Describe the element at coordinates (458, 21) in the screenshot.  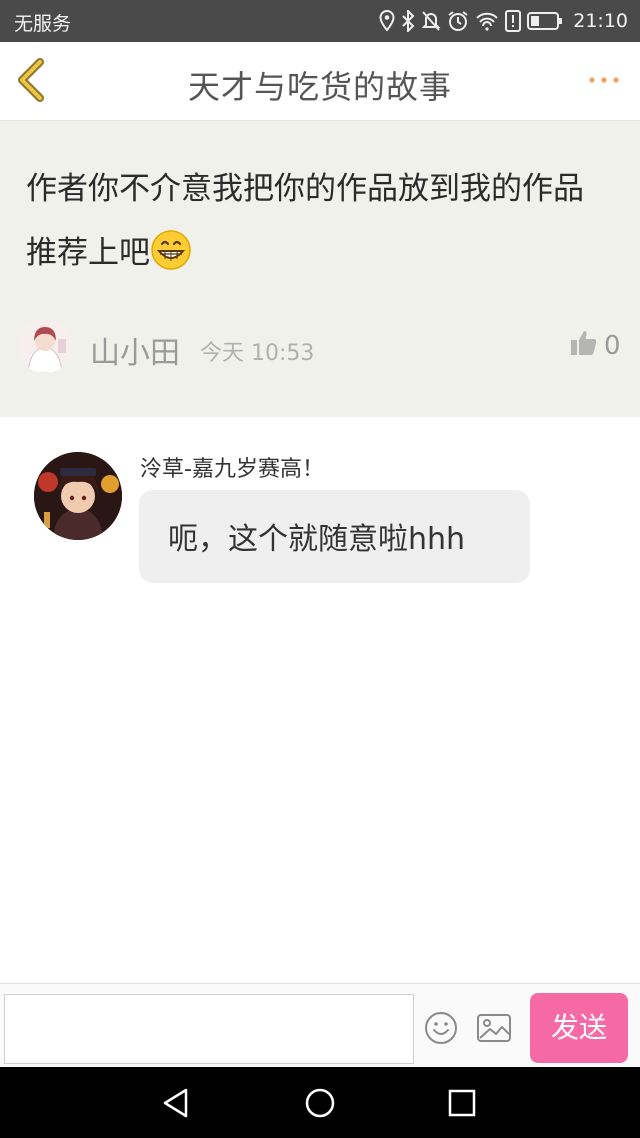
I see `alarm-icon` at that location.